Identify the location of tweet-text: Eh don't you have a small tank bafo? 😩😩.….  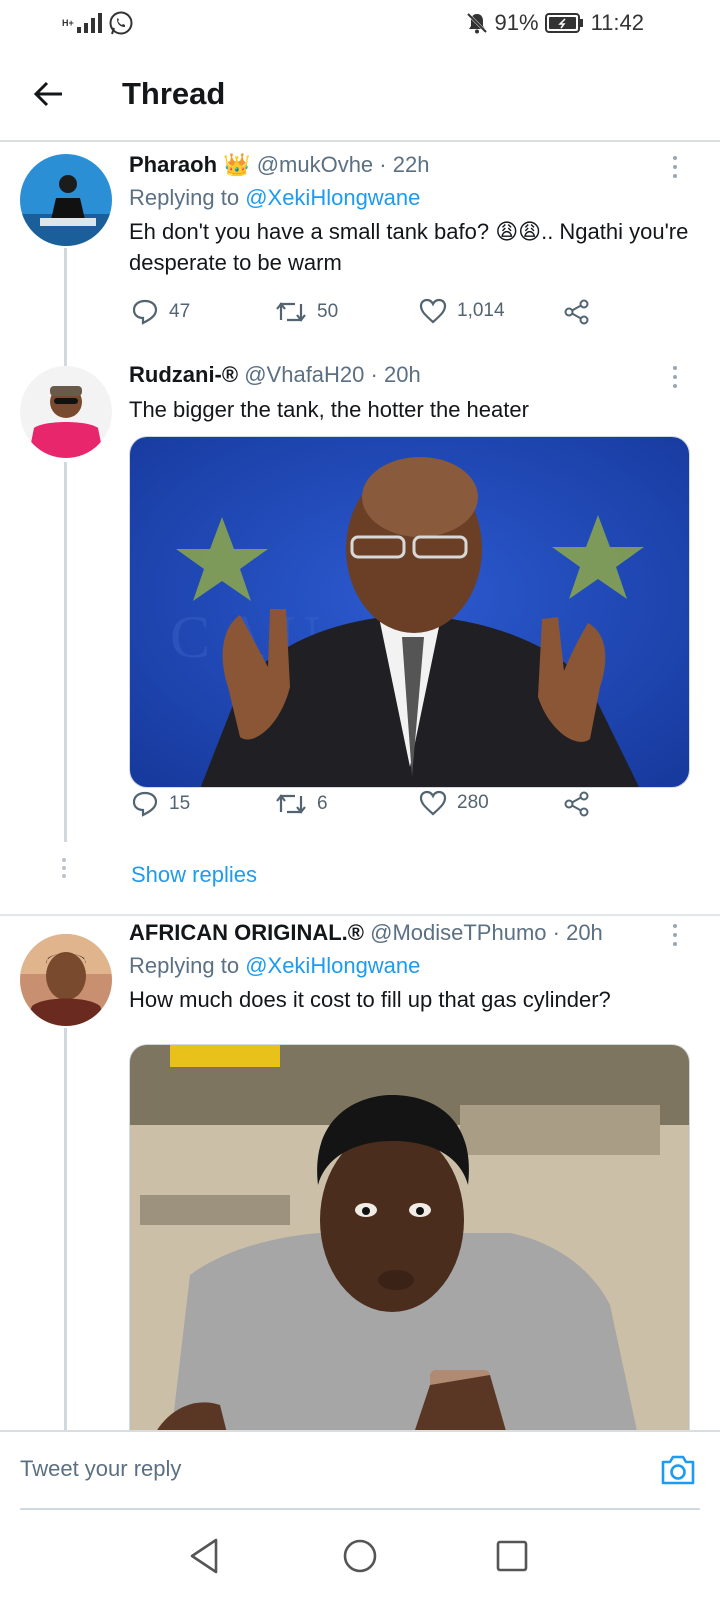
(409, 247).